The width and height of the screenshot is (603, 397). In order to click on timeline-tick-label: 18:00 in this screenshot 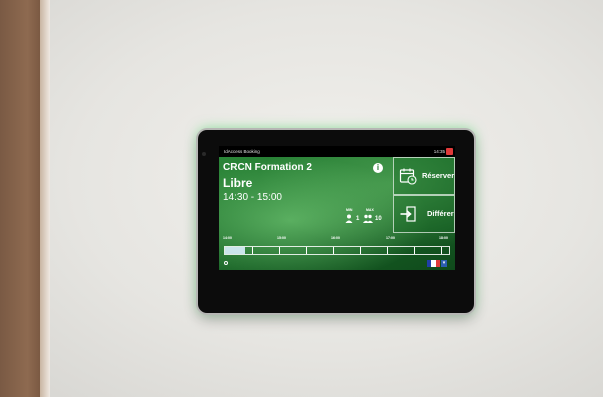, I will do `click(443, 238)`.